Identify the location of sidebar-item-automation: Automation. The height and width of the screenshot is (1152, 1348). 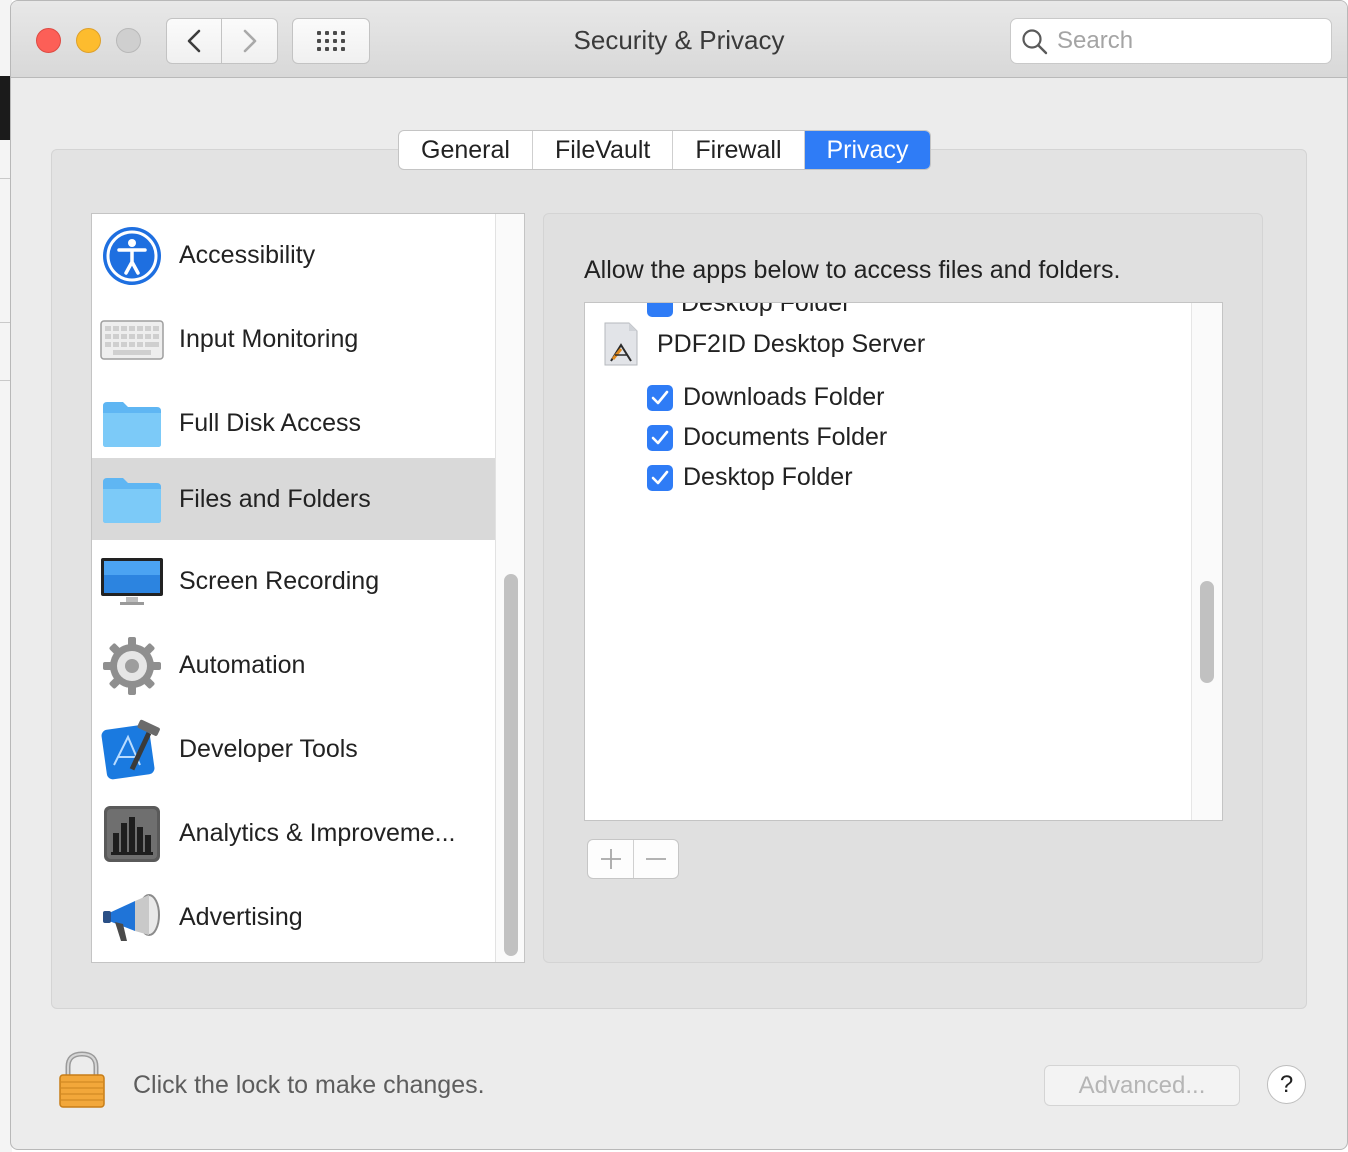
(293, 665).